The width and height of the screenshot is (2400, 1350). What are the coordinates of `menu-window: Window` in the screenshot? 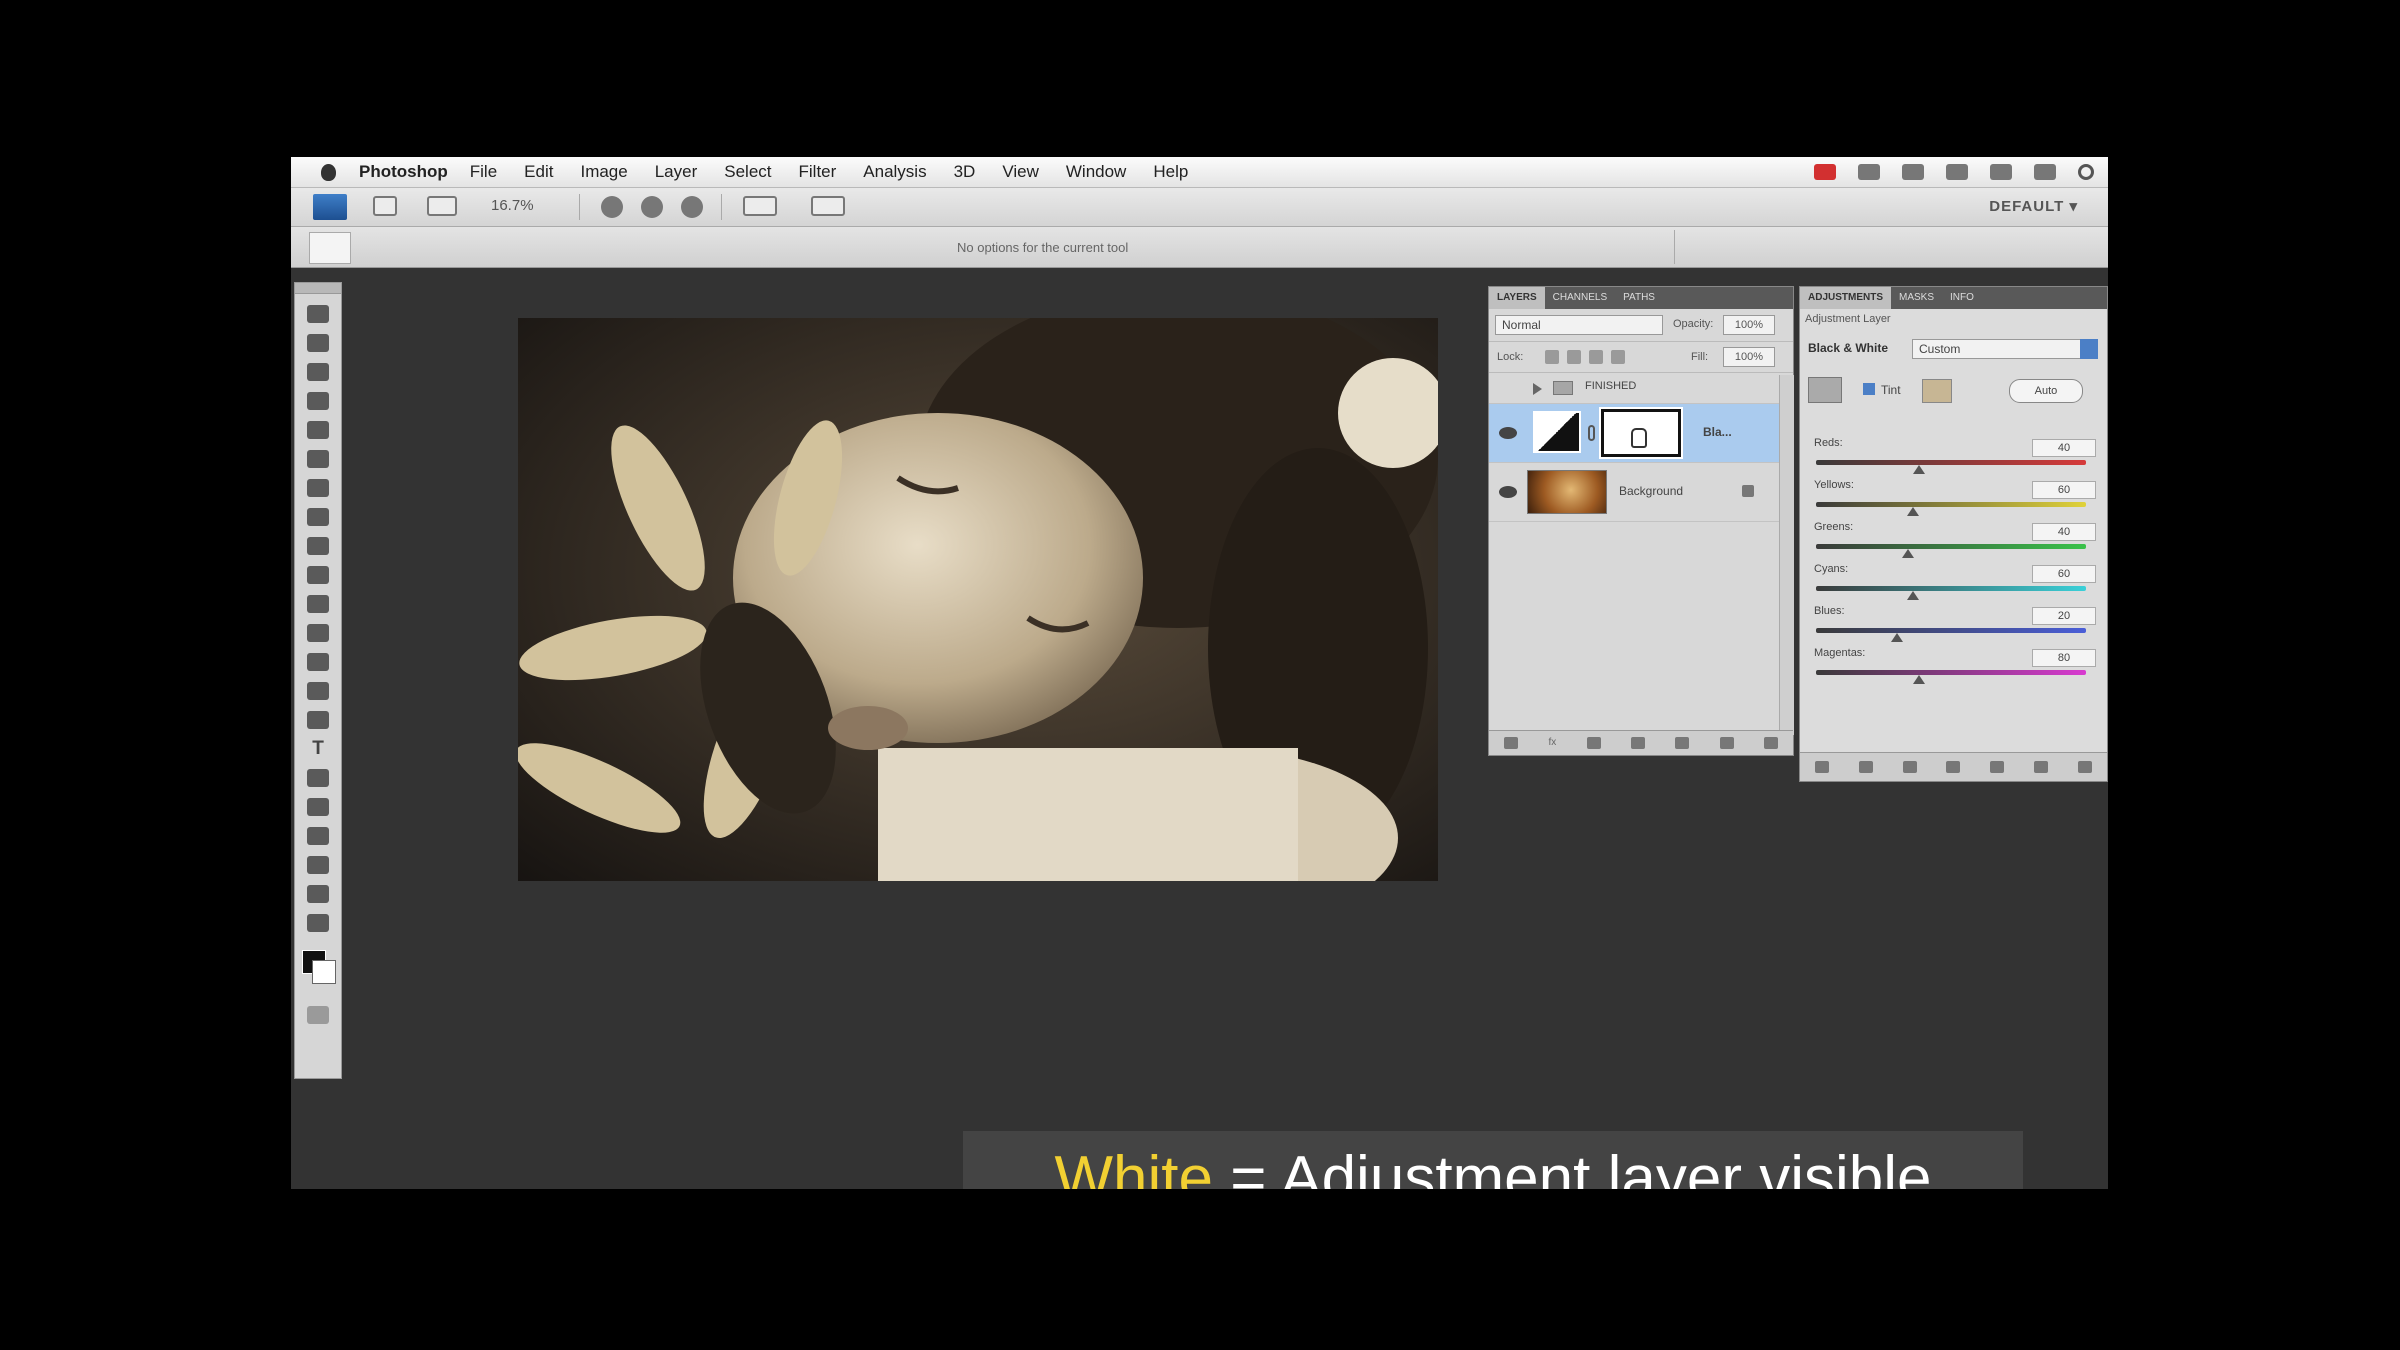 It's located at (1096, 172).